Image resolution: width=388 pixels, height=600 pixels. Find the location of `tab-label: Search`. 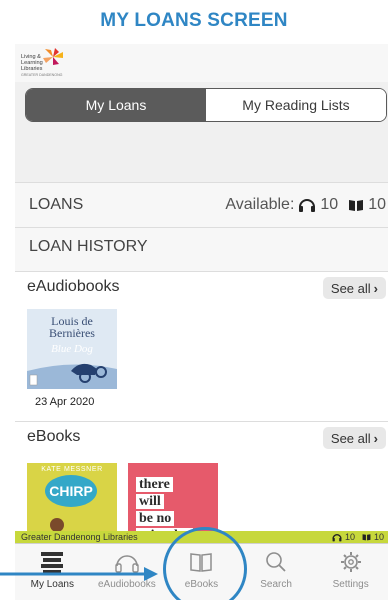

tab-label: Search is located at coordinates (276, 584).